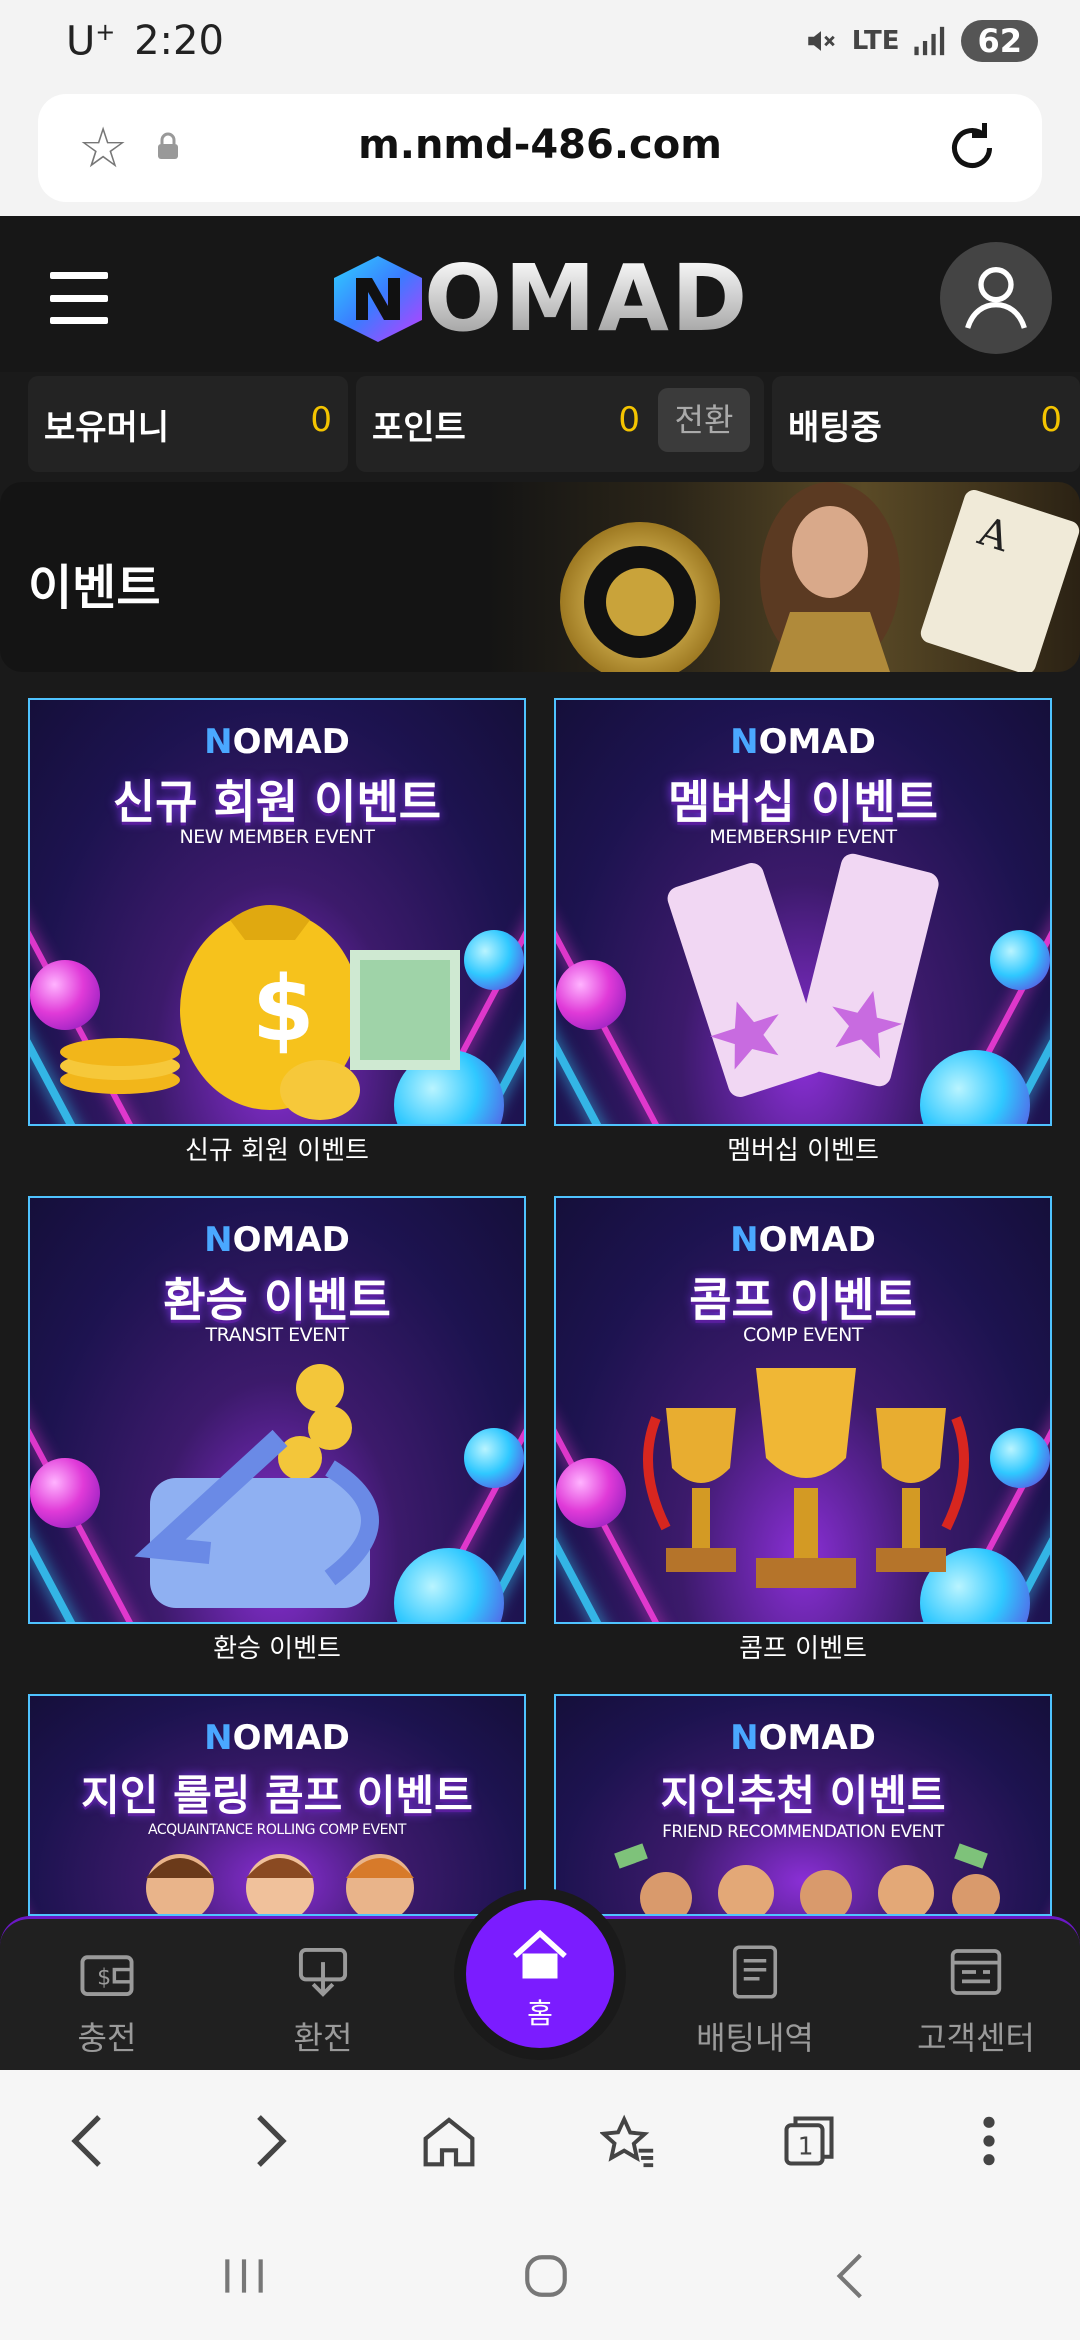  Describe the element at coordinates (976, 2002) in the screenshot. I see `nav-support: 고객센터` at that location.